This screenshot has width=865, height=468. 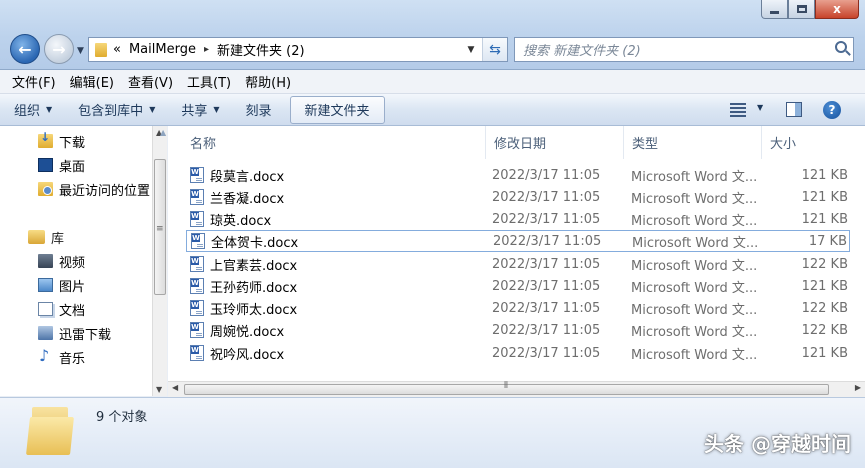 What do you see at coordinates (61, 285) in the screenshot?
I see `sidebar-item-pictures: 图片` at bounding box center [61, 285].